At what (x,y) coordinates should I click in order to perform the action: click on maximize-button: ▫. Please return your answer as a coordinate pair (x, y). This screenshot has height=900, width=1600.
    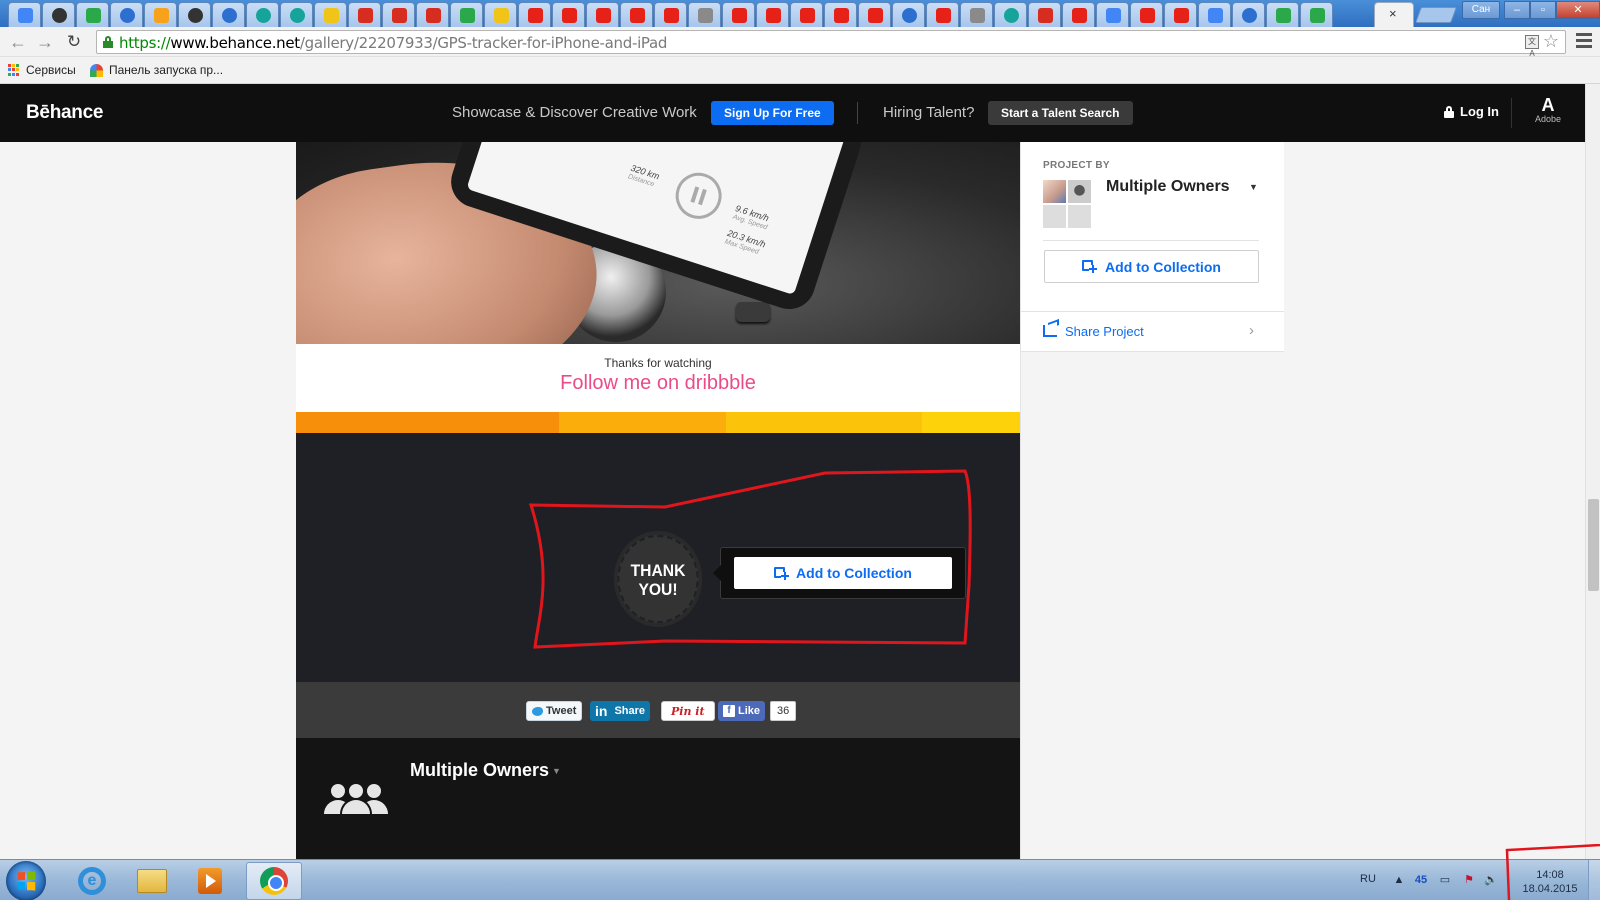
    Looking at the image, I should click on (1543, 10).